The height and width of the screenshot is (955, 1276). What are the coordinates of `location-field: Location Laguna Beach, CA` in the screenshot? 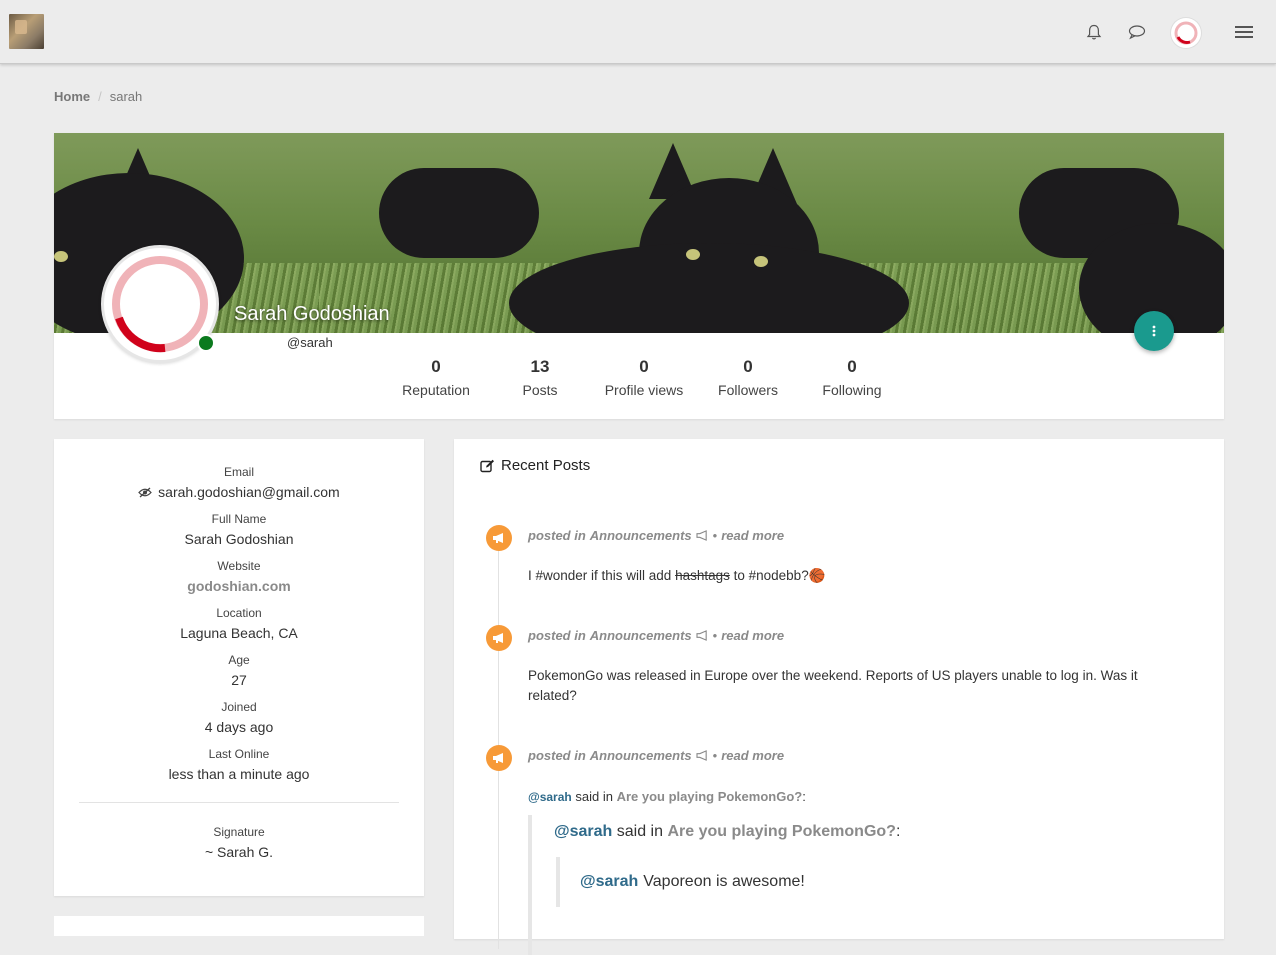 It's located at (239, 623).